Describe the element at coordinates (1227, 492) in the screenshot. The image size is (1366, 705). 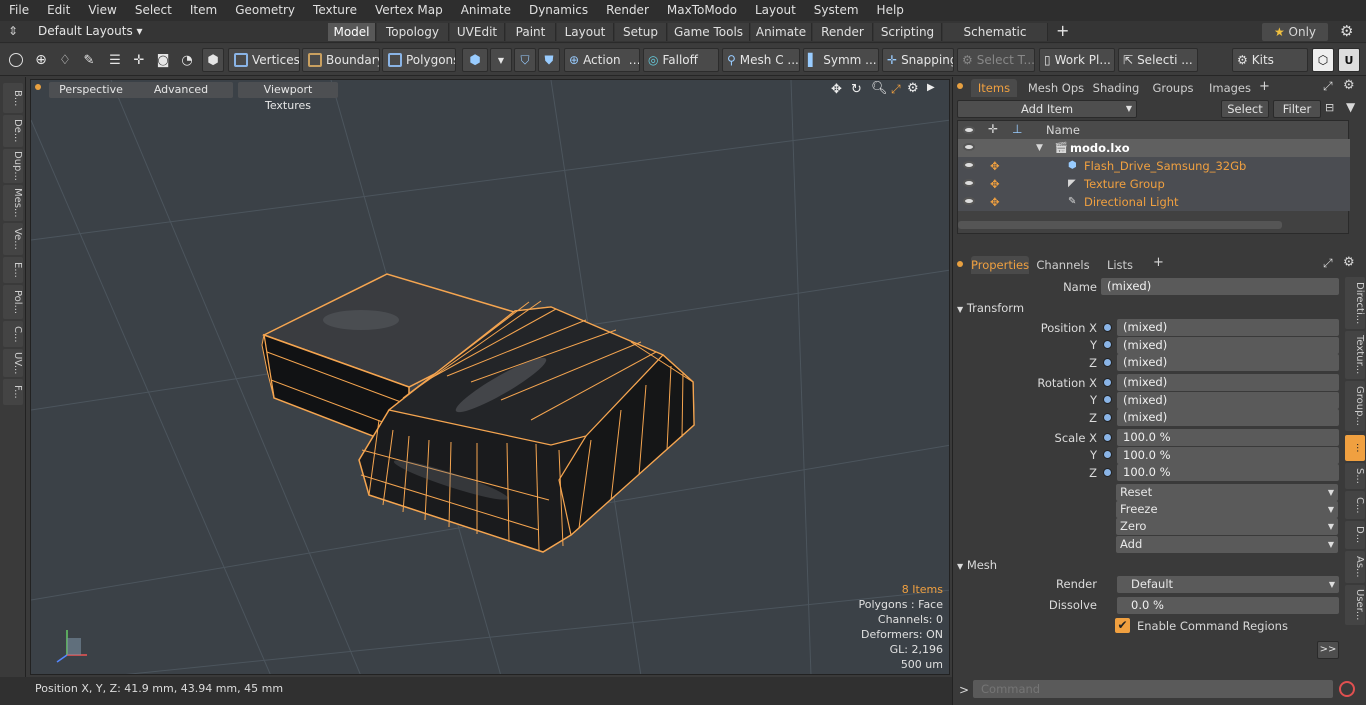
I see `reset-dropdown: Reset` at that location.